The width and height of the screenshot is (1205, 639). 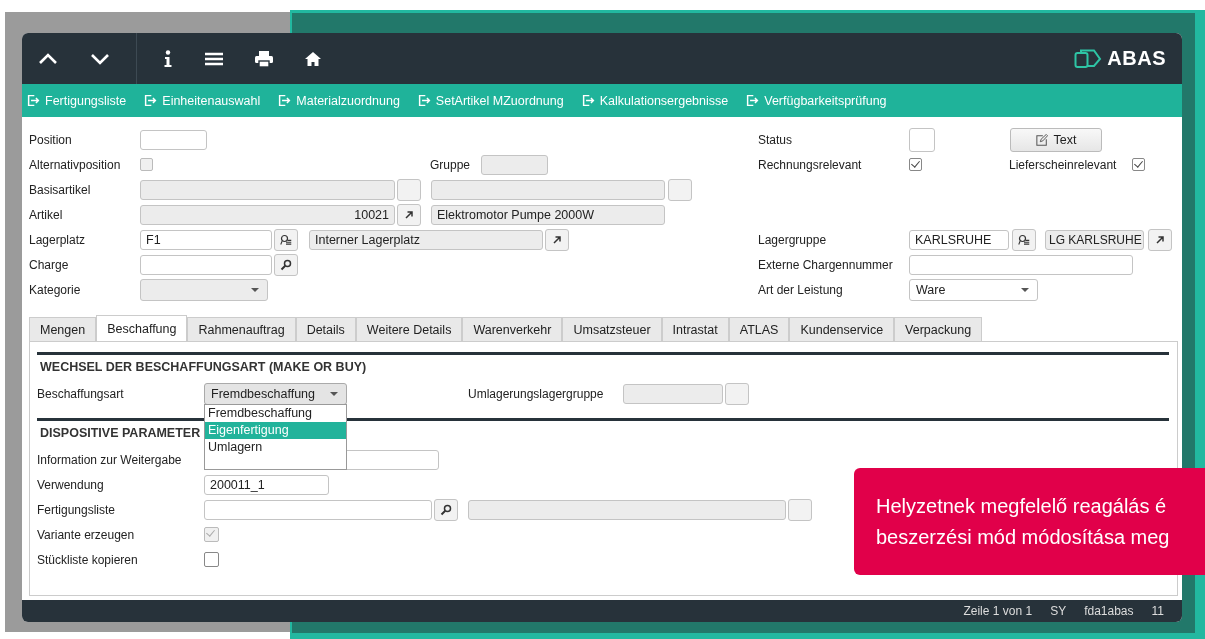 What do you see at coordinates (206, 264) in the screenshot?
I see `charge-field` at bounding box center [206, 264].